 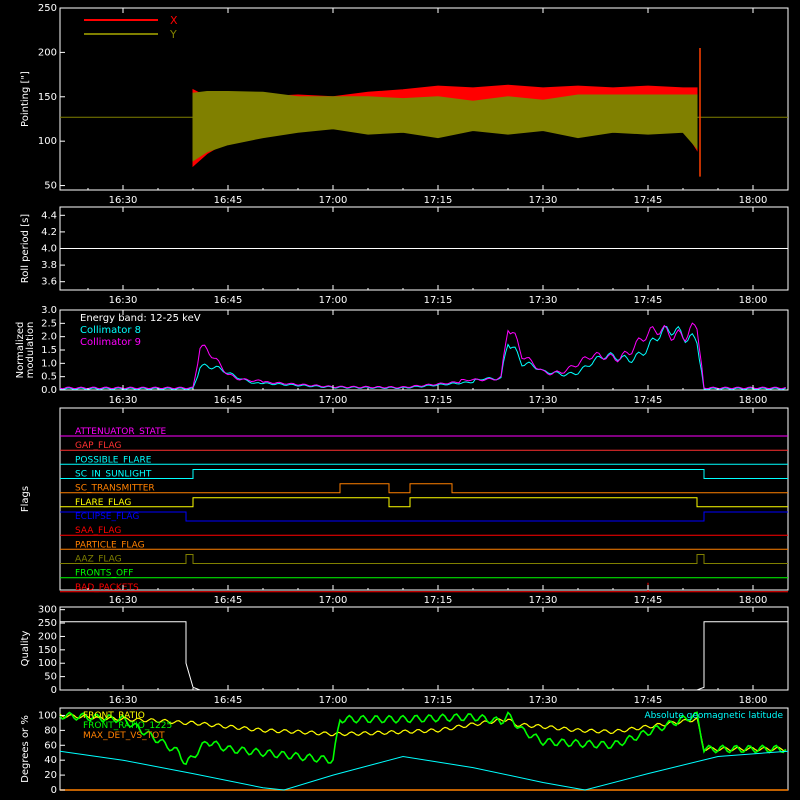 What do you see at coordinates (445, 126) in the screenshot?
I see `pointing-band-y` at bounding box center [445, 126].